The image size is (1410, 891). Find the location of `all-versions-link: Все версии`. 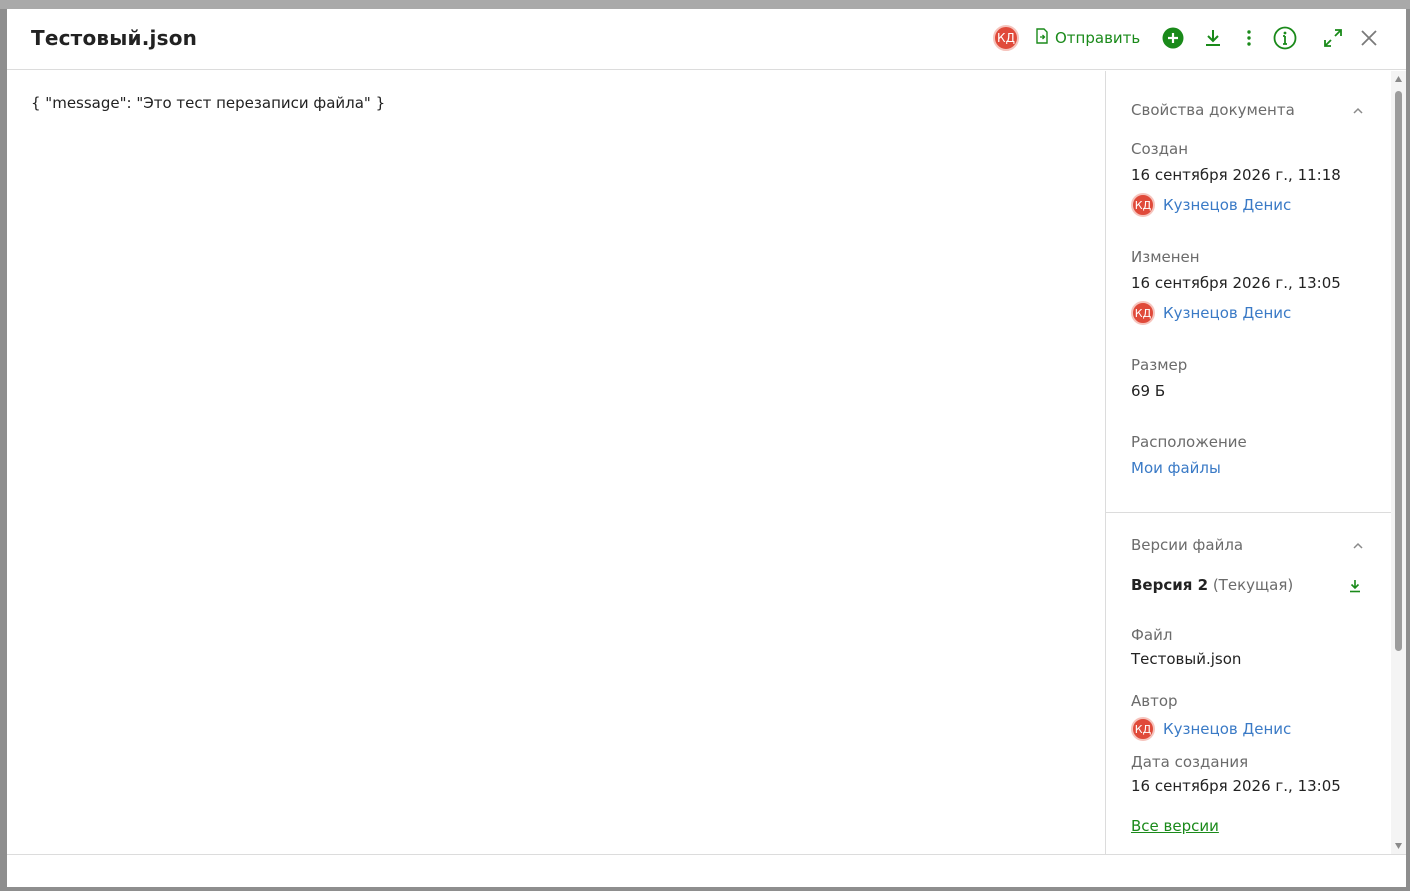

all-versions-link: Все версии is located at coordinates (1175, 826).